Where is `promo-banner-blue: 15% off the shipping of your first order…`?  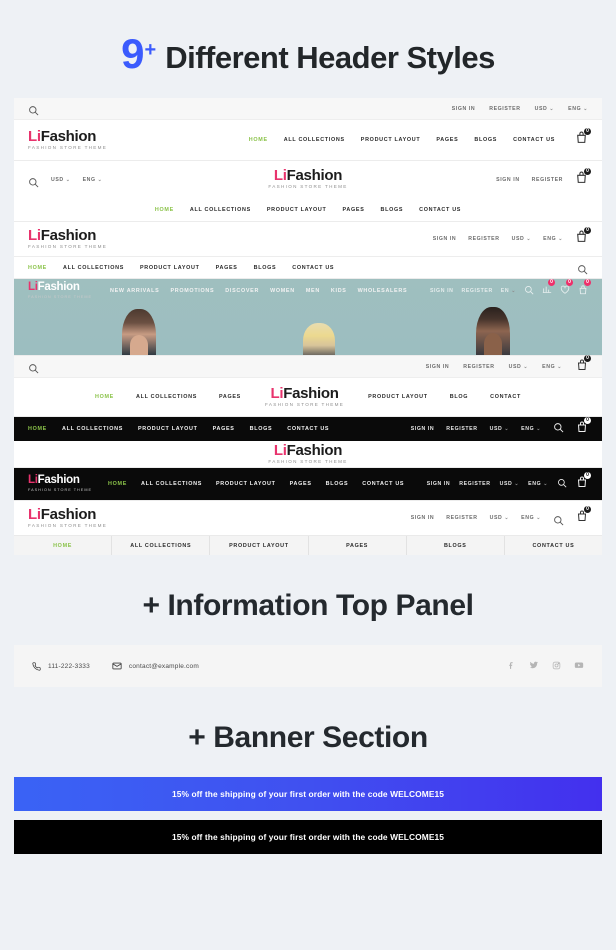
promo-banner-blue: 15% off the shipping of your first order… is located at coordinates (308, 794).